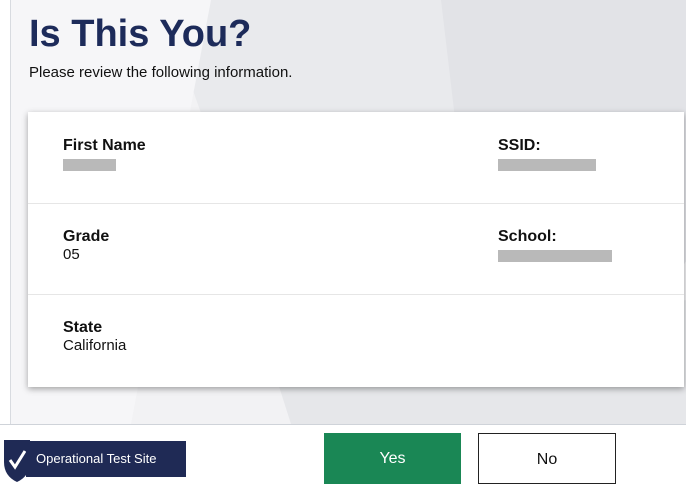  Describe the element at coordinates (106, 459) in the screenshot. I see `operational-test-site-badge: Operational Test Site` at that location.